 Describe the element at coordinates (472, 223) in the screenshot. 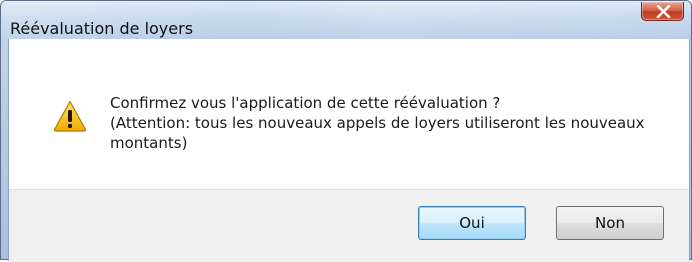

I see `yes-button: Oui` at that location.